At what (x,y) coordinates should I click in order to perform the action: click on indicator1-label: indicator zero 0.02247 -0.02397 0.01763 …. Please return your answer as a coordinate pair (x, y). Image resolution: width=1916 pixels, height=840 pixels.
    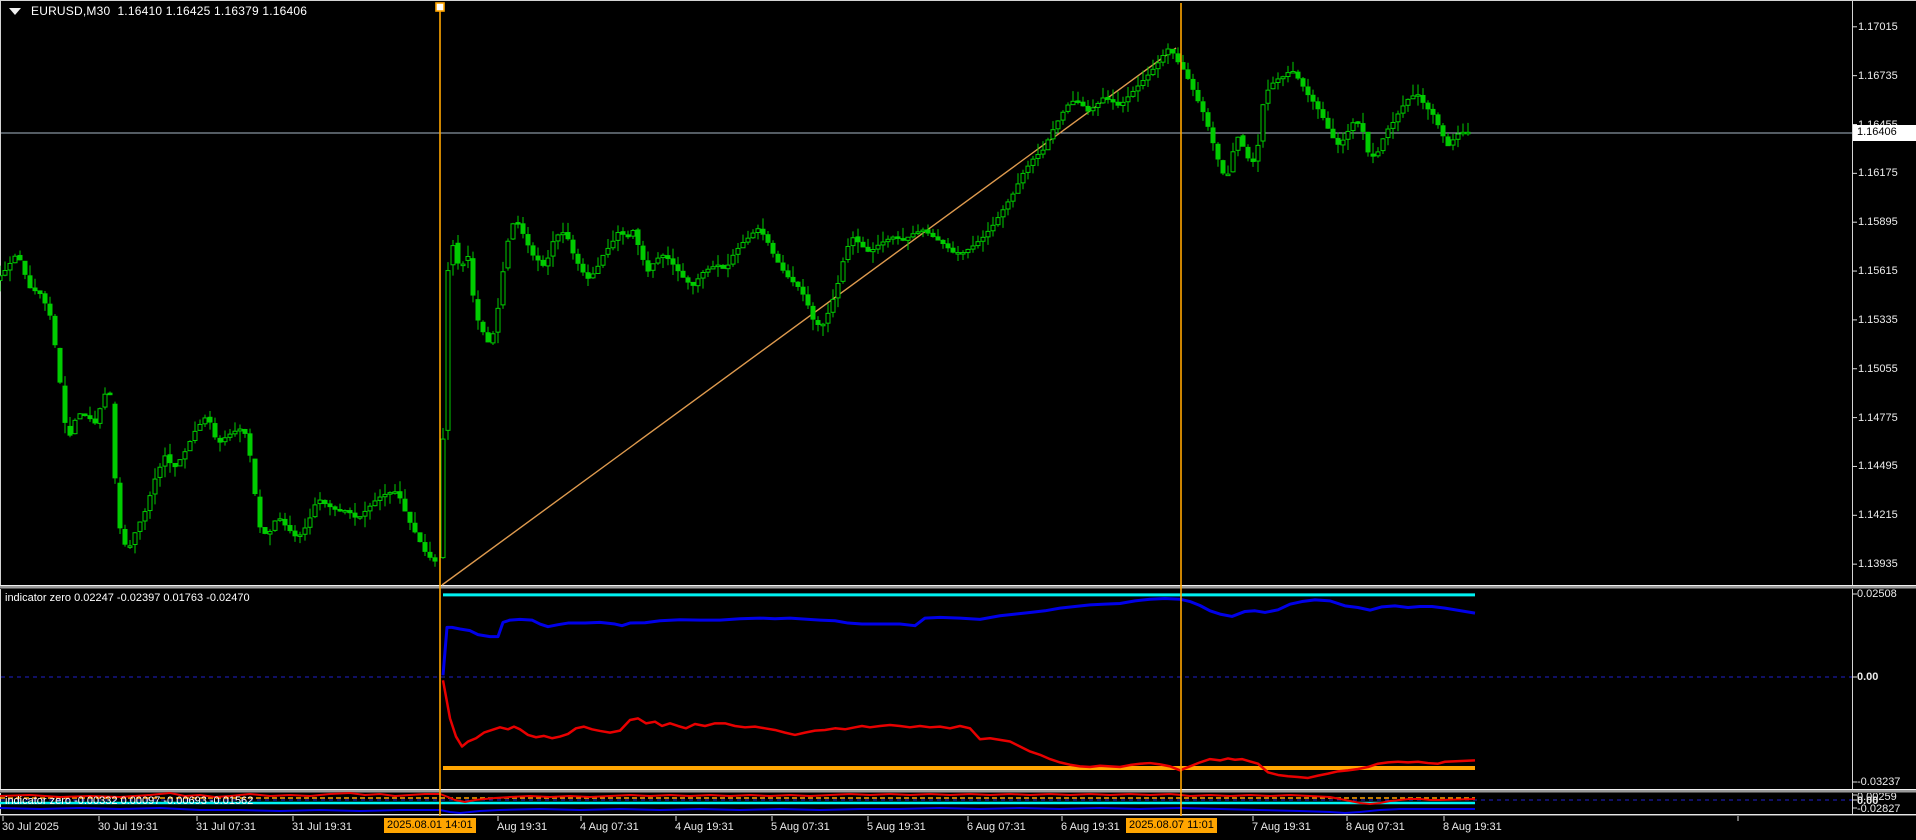
    Looking at the image, I should click on (127, 598).